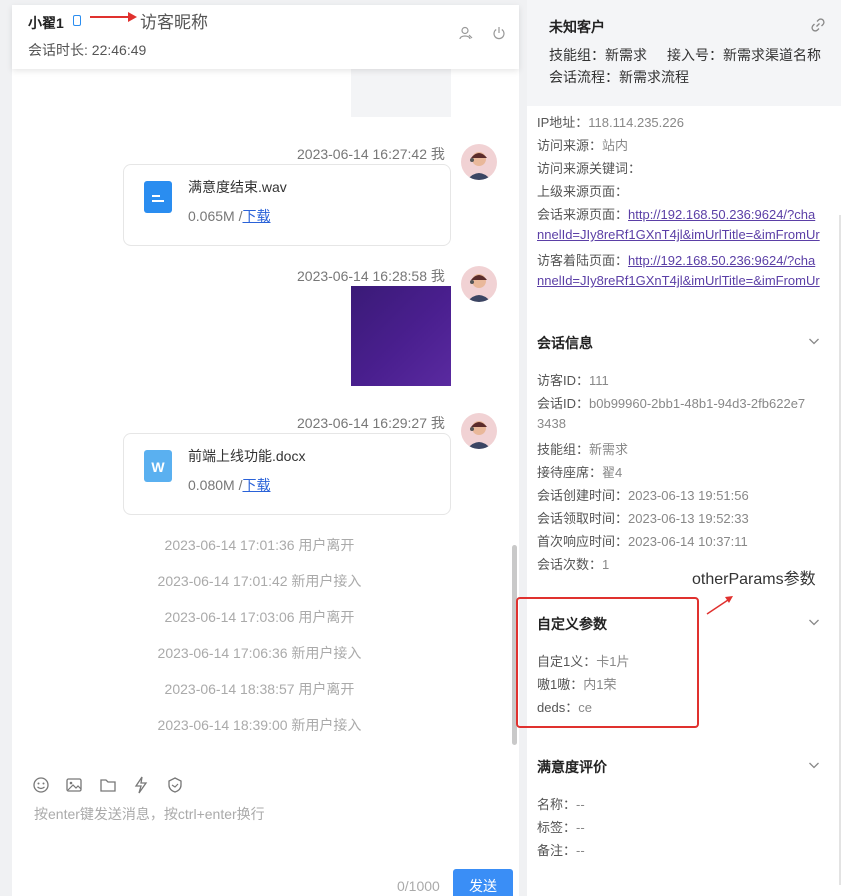 The width and height of the screenshot is (841, 896). Describe the element at coordinates (466, 33) in the screenshot. I see `user-transfer-icon` at that location.